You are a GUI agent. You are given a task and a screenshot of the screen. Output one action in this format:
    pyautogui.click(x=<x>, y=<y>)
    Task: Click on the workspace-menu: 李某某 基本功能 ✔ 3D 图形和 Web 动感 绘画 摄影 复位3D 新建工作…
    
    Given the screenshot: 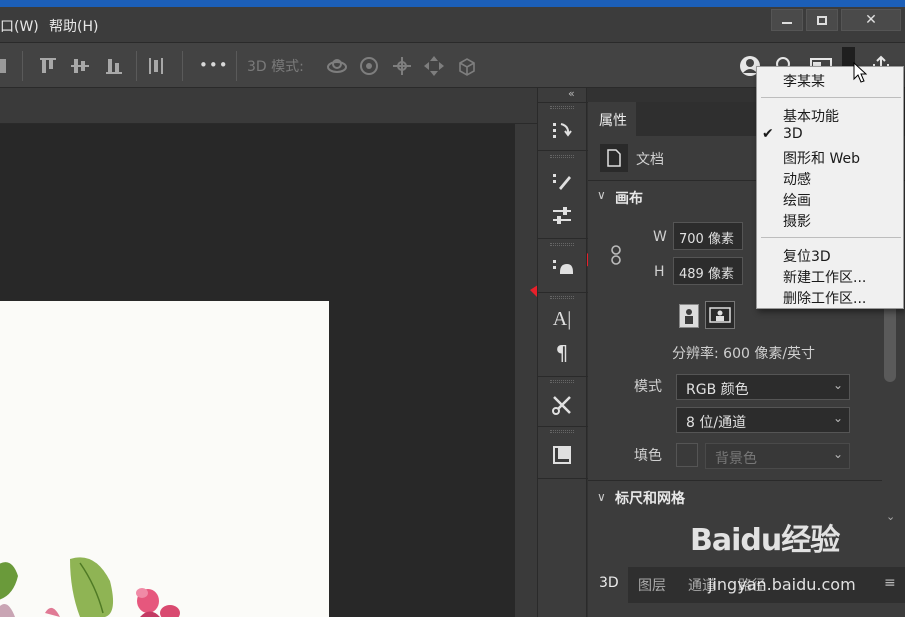 What is the action you would take?
    pyautogui.click(x=830, y=187)
    